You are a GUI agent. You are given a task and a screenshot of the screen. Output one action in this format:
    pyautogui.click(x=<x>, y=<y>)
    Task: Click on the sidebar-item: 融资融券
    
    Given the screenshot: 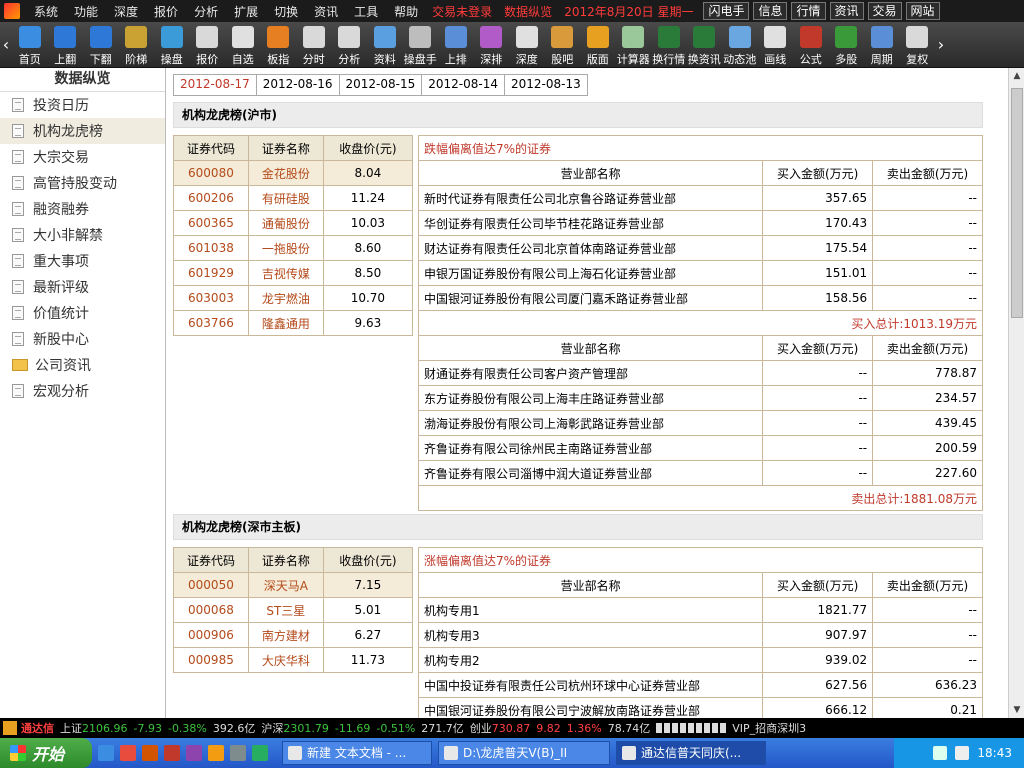 What is the action you would take?
    pyautogui.click(x=82, y=209)
    